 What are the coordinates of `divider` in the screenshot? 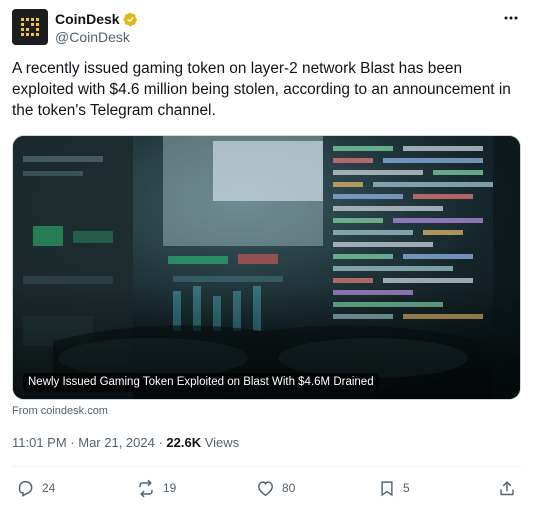 It's located at (267, 466).